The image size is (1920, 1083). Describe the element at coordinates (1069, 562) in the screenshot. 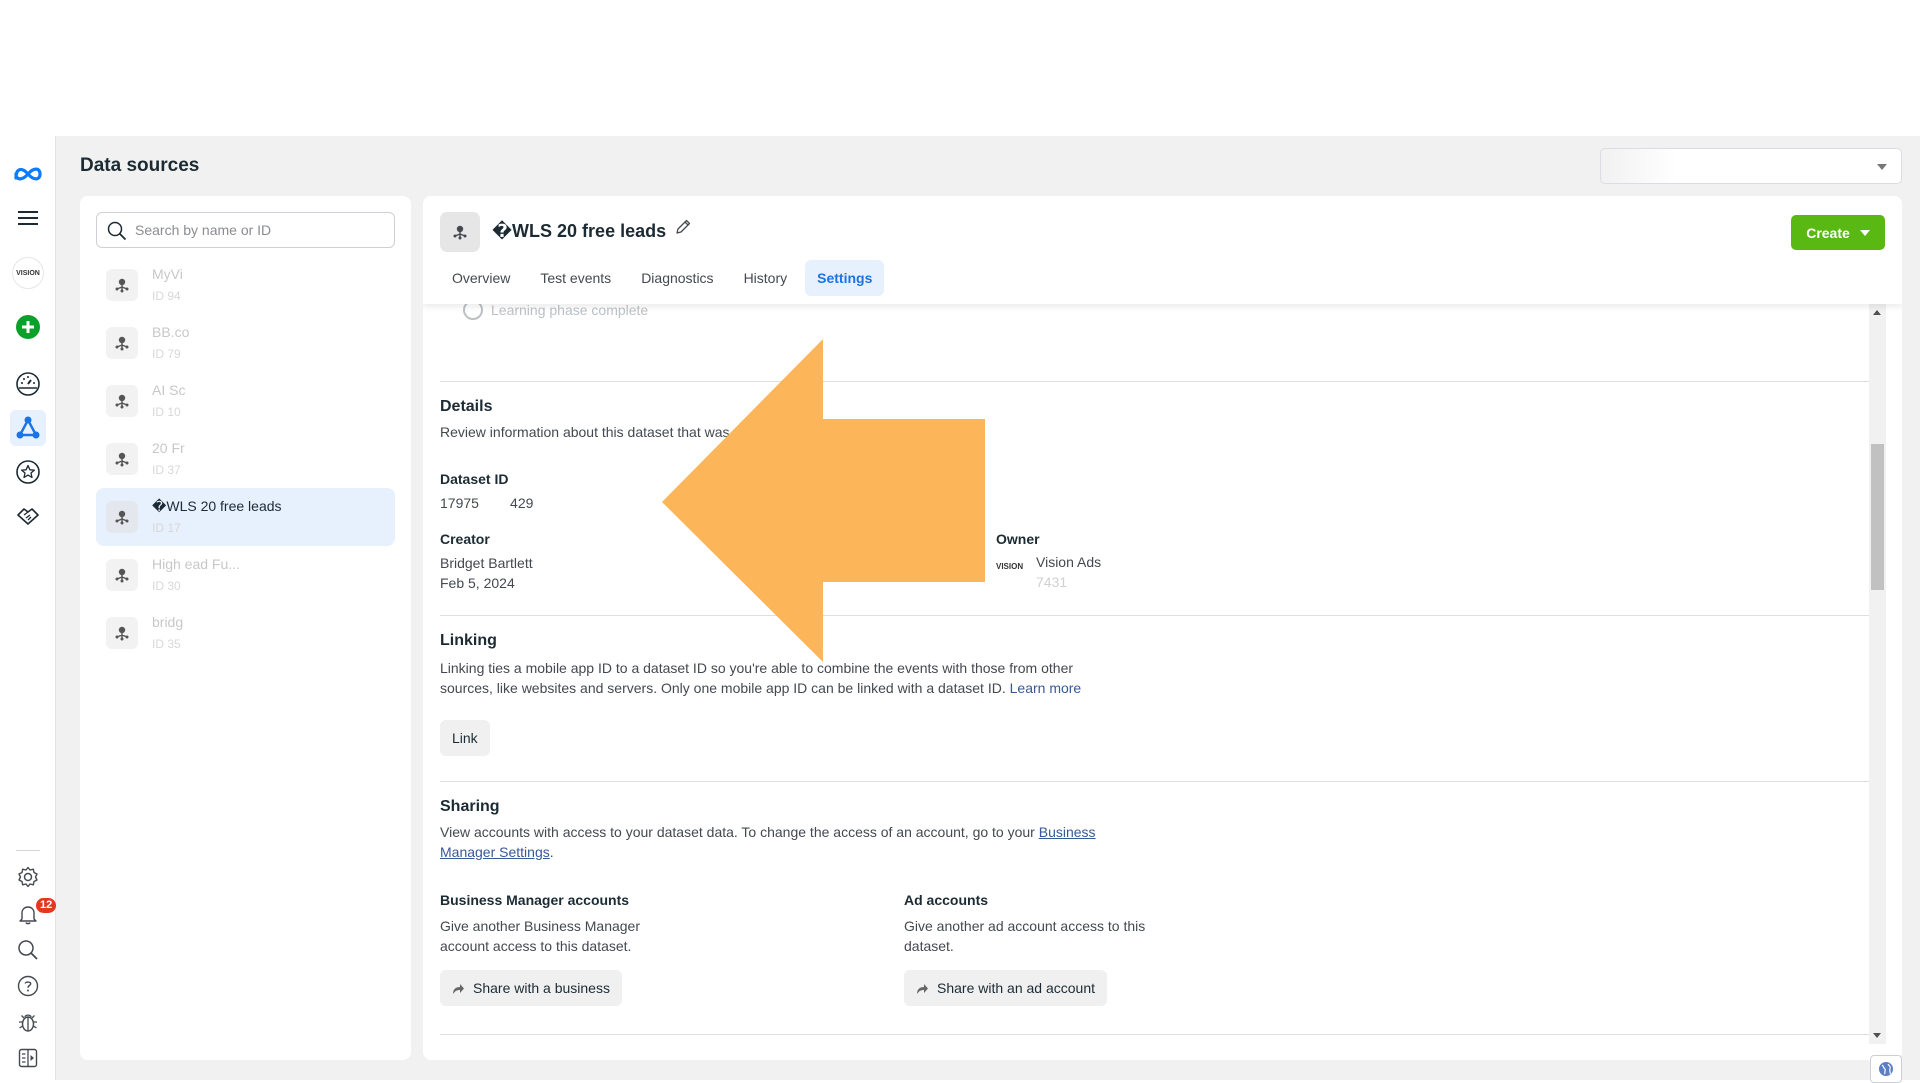

I see `owner-name: Vision Ads` at that location.